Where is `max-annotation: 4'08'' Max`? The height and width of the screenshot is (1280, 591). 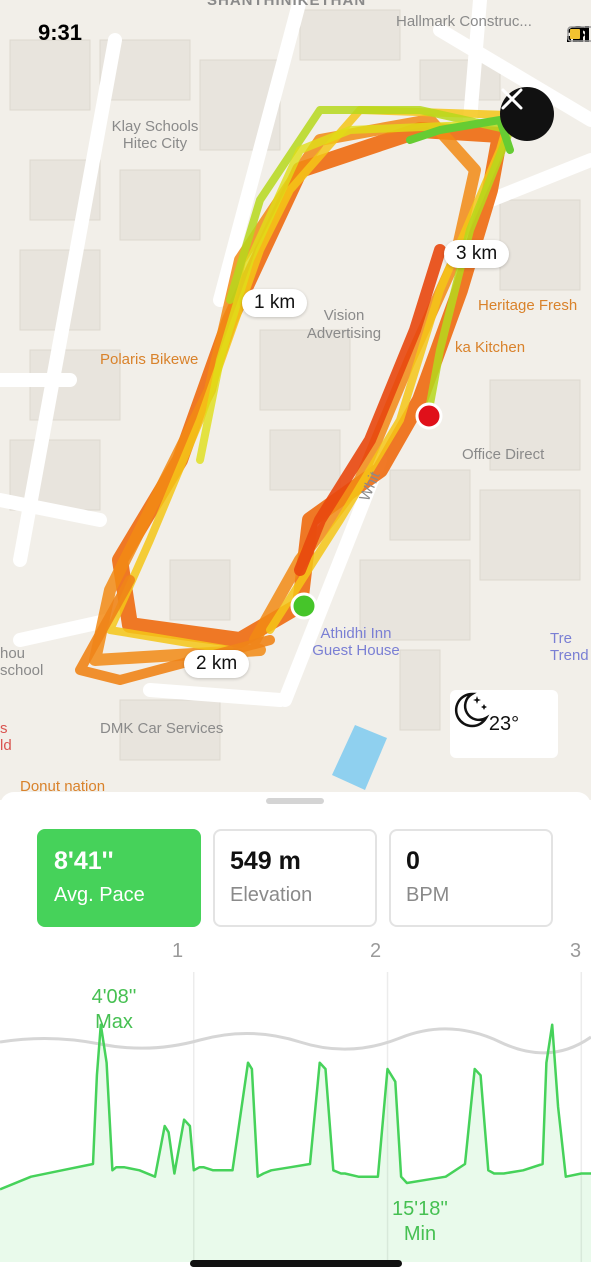
max-annotation: 4'08'' Max is located at coordinates (114, 1010).